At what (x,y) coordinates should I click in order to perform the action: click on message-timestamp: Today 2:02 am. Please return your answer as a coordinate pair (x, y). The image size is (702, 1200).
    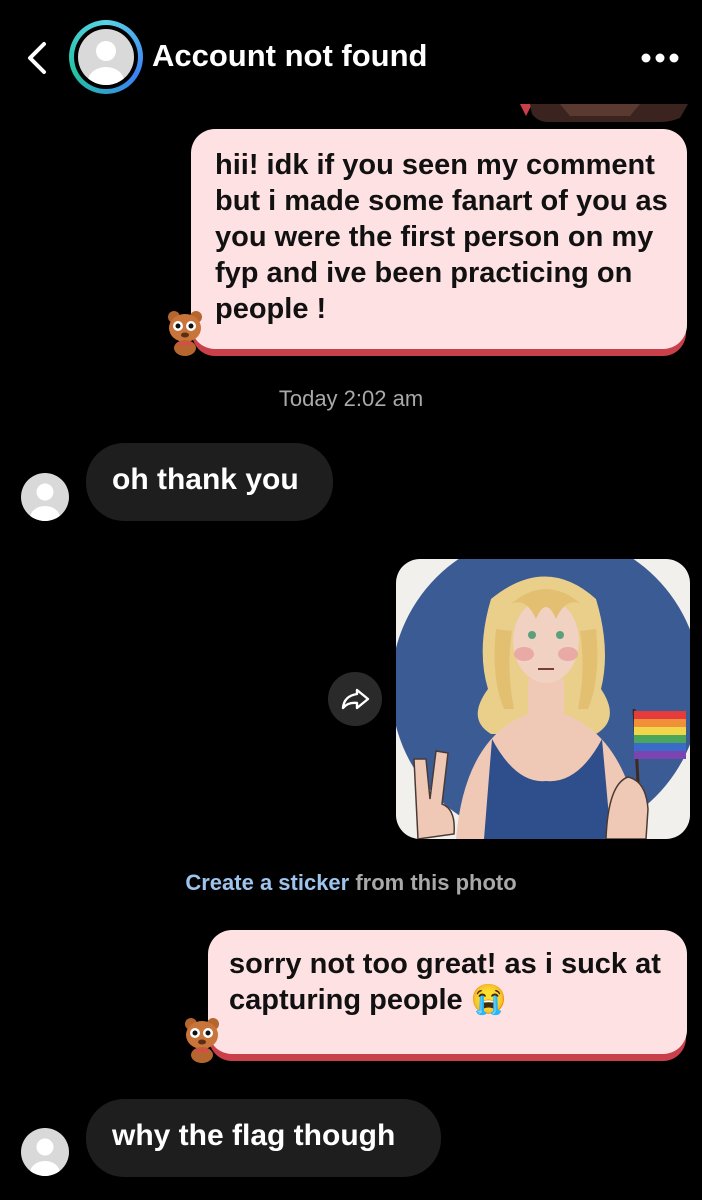
    Looking at the image, I should click on (351, 398).